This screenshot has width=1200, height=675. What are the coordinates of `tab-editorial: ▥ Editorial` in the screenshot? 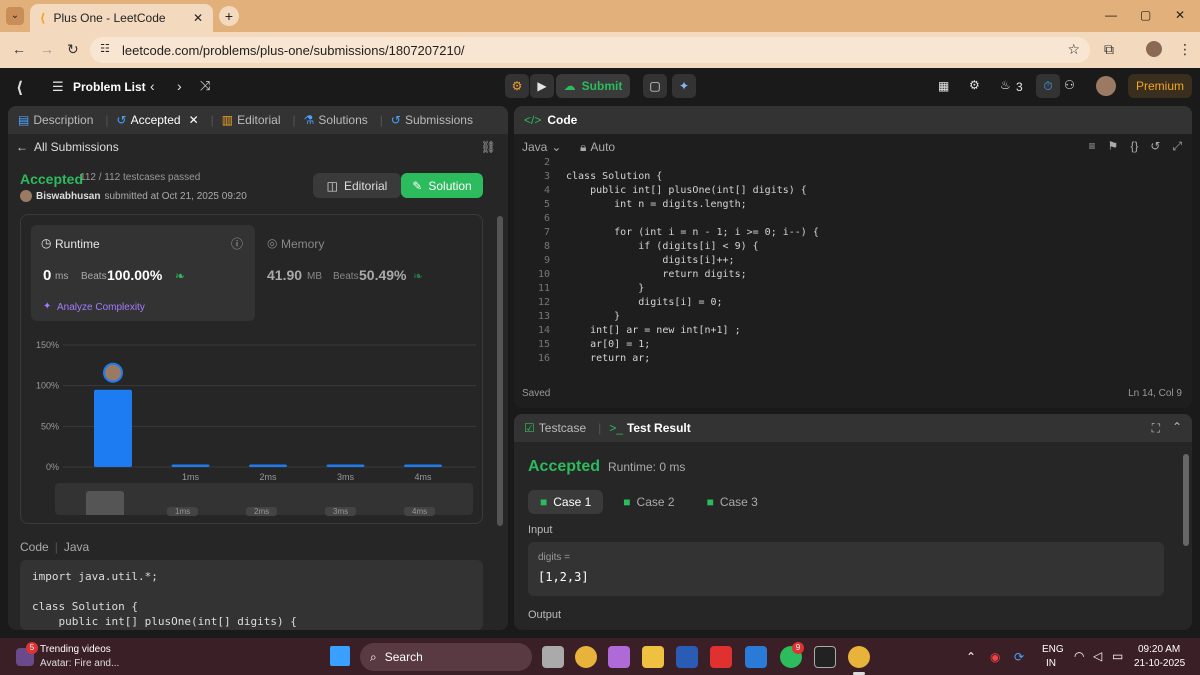 It's located at (251, 120).